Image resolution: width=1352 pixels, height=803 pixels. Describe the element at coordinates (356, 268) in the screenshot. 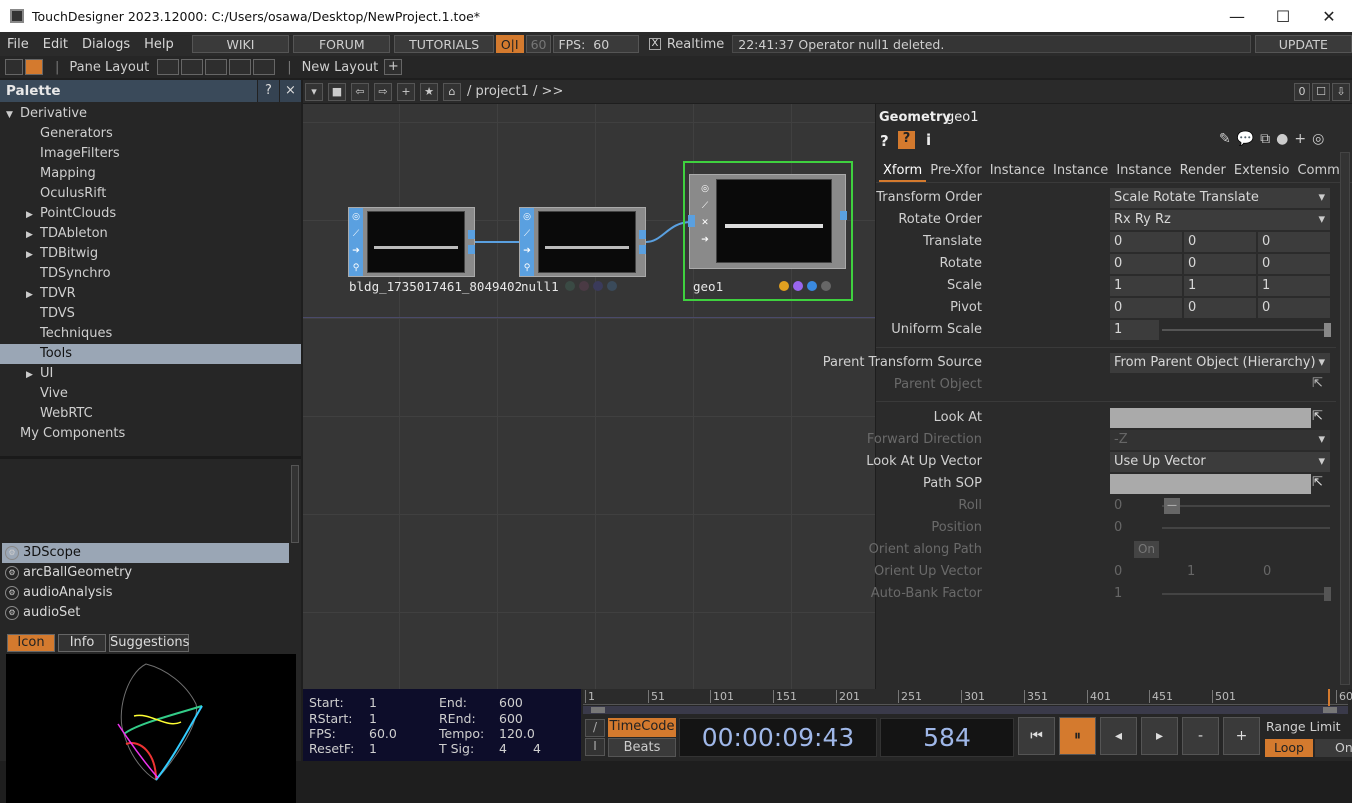

I see `lock-flag-icon: ⚲` at that location.